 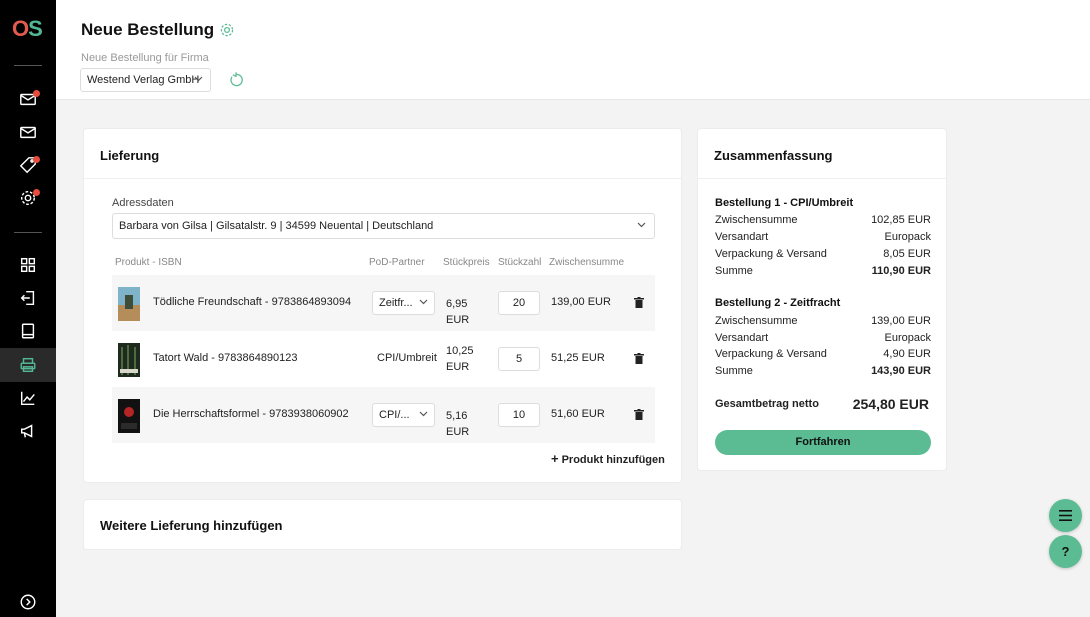 I want to click on total-label: Gesamtbetrag netto, so click(x=767, y=404).